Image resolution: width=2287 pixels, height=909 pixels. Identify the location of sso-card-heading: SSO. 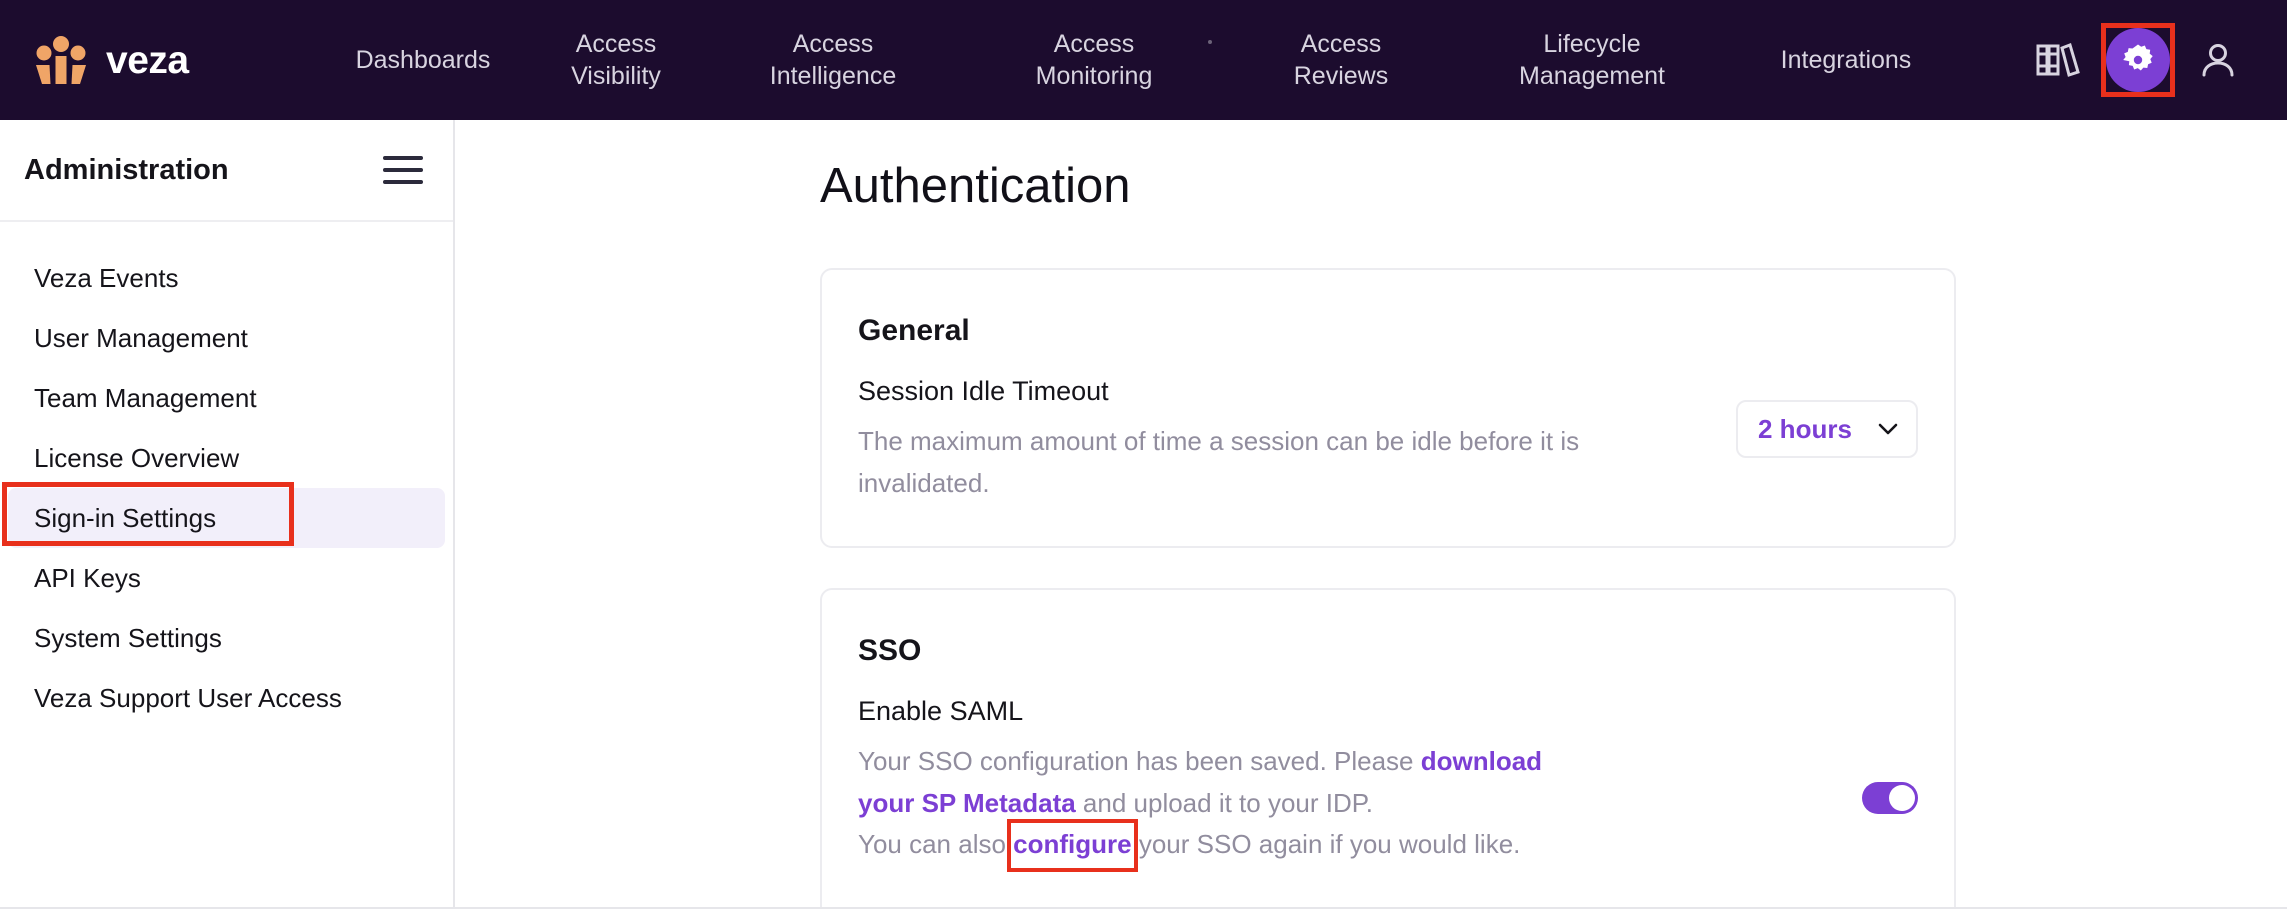
(890, 650).